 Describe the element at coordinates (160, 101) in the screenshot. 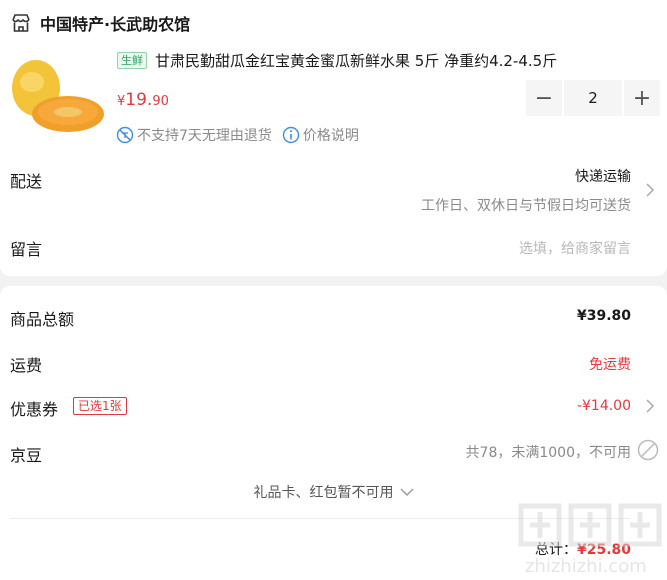

I see `price-decimal: 90` at that location.